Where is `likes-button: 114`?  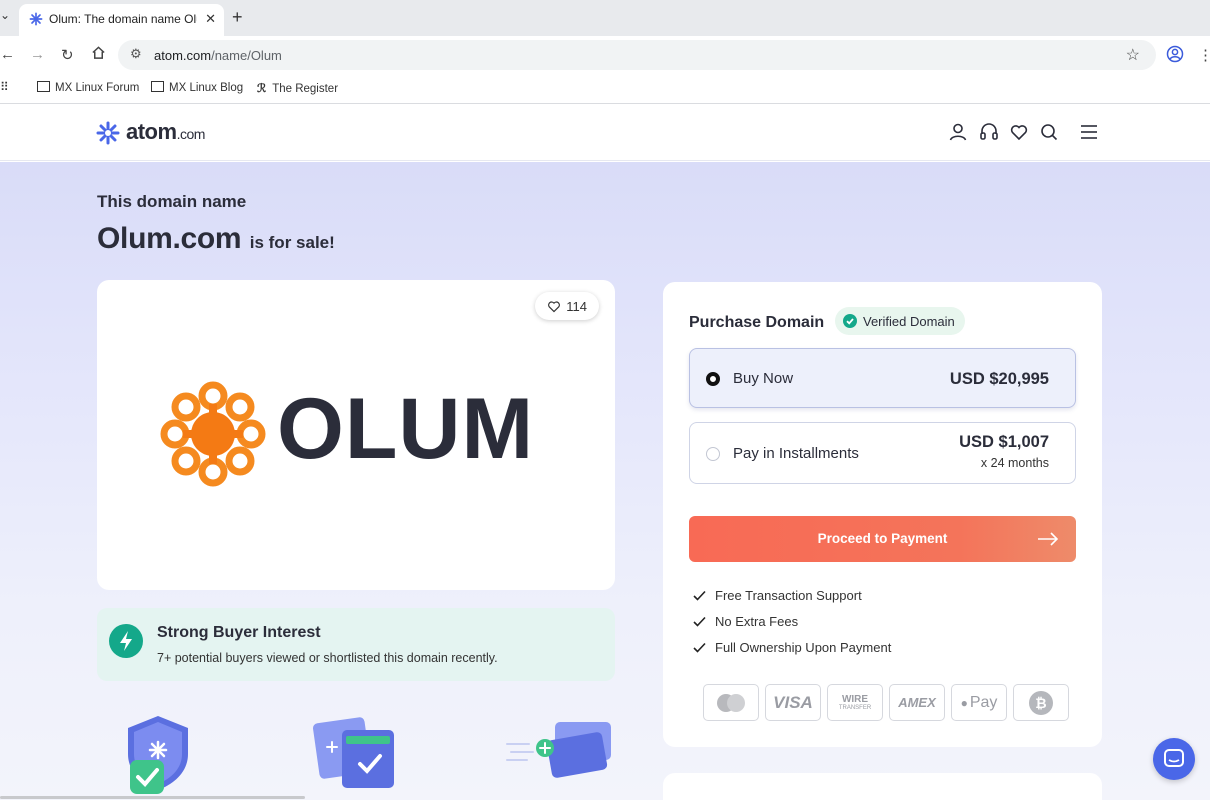
likes-button: 114 is located at coordinates (567, 306).